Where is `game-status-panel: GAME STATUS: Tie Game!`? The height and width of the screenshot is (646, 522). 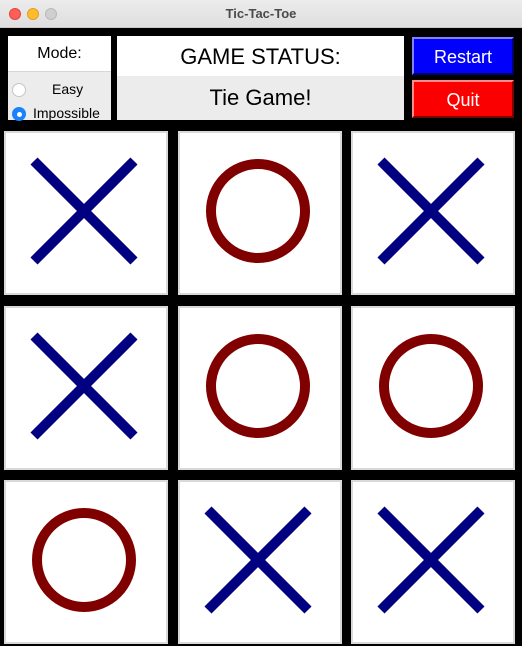 game-status-panel: GAME STATUS: Tie Game! is located at coordinates (260, 78).